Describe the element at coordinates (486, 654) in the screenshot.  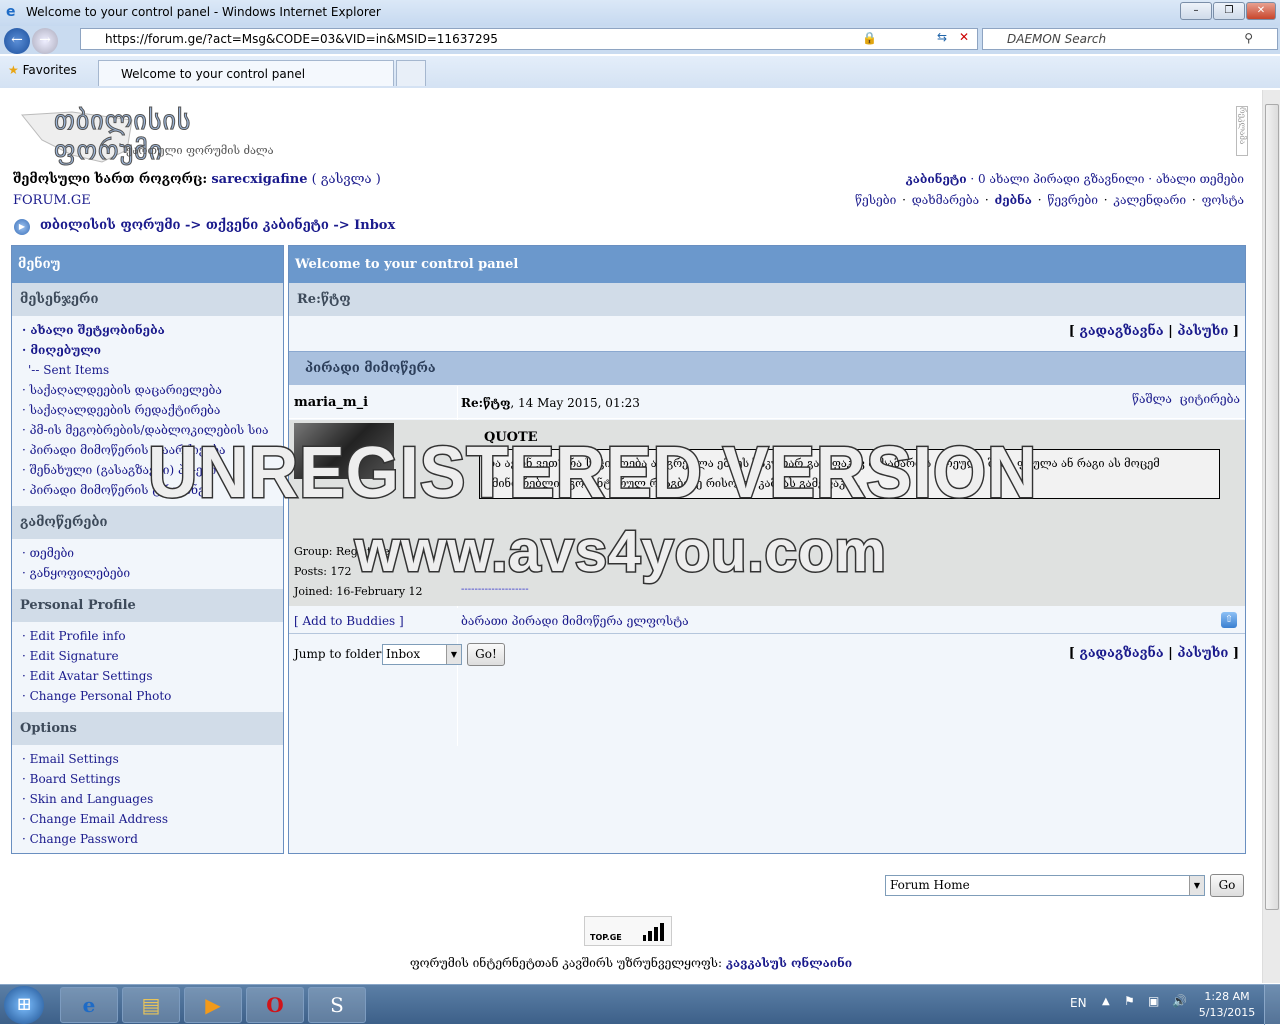
I see `go-folder-button: Go!` at that location.